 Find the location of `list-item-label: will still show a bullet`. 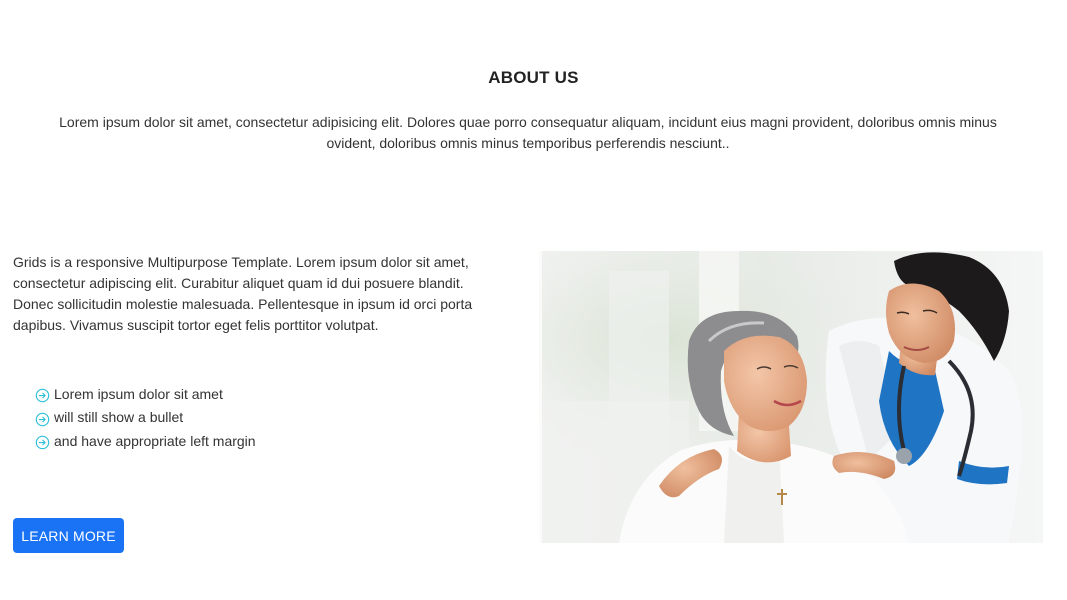

list-item-label: will still show a bullet is located at coordinates (119, 417).